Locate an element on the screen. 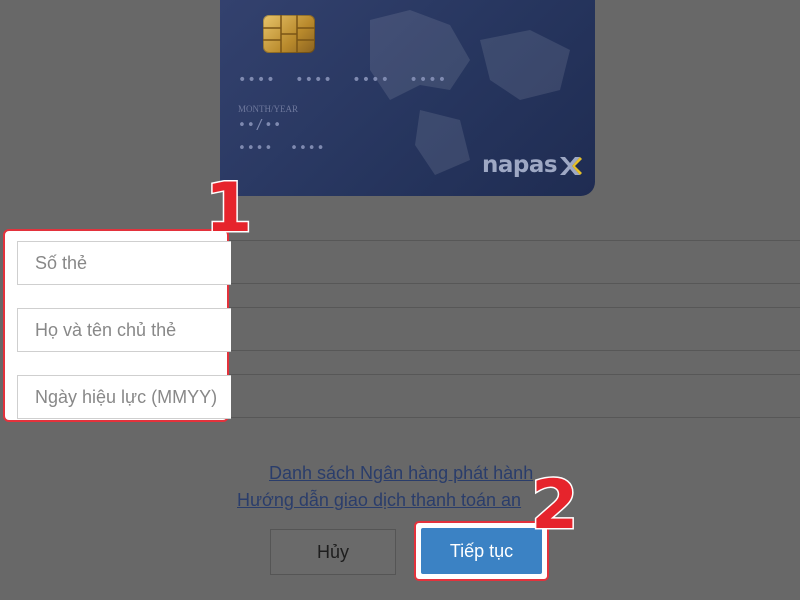 Image resolution: width=800 pixels, height=600 pixels. extra-mask: •••• •••• is located at coordinates (282, 148).